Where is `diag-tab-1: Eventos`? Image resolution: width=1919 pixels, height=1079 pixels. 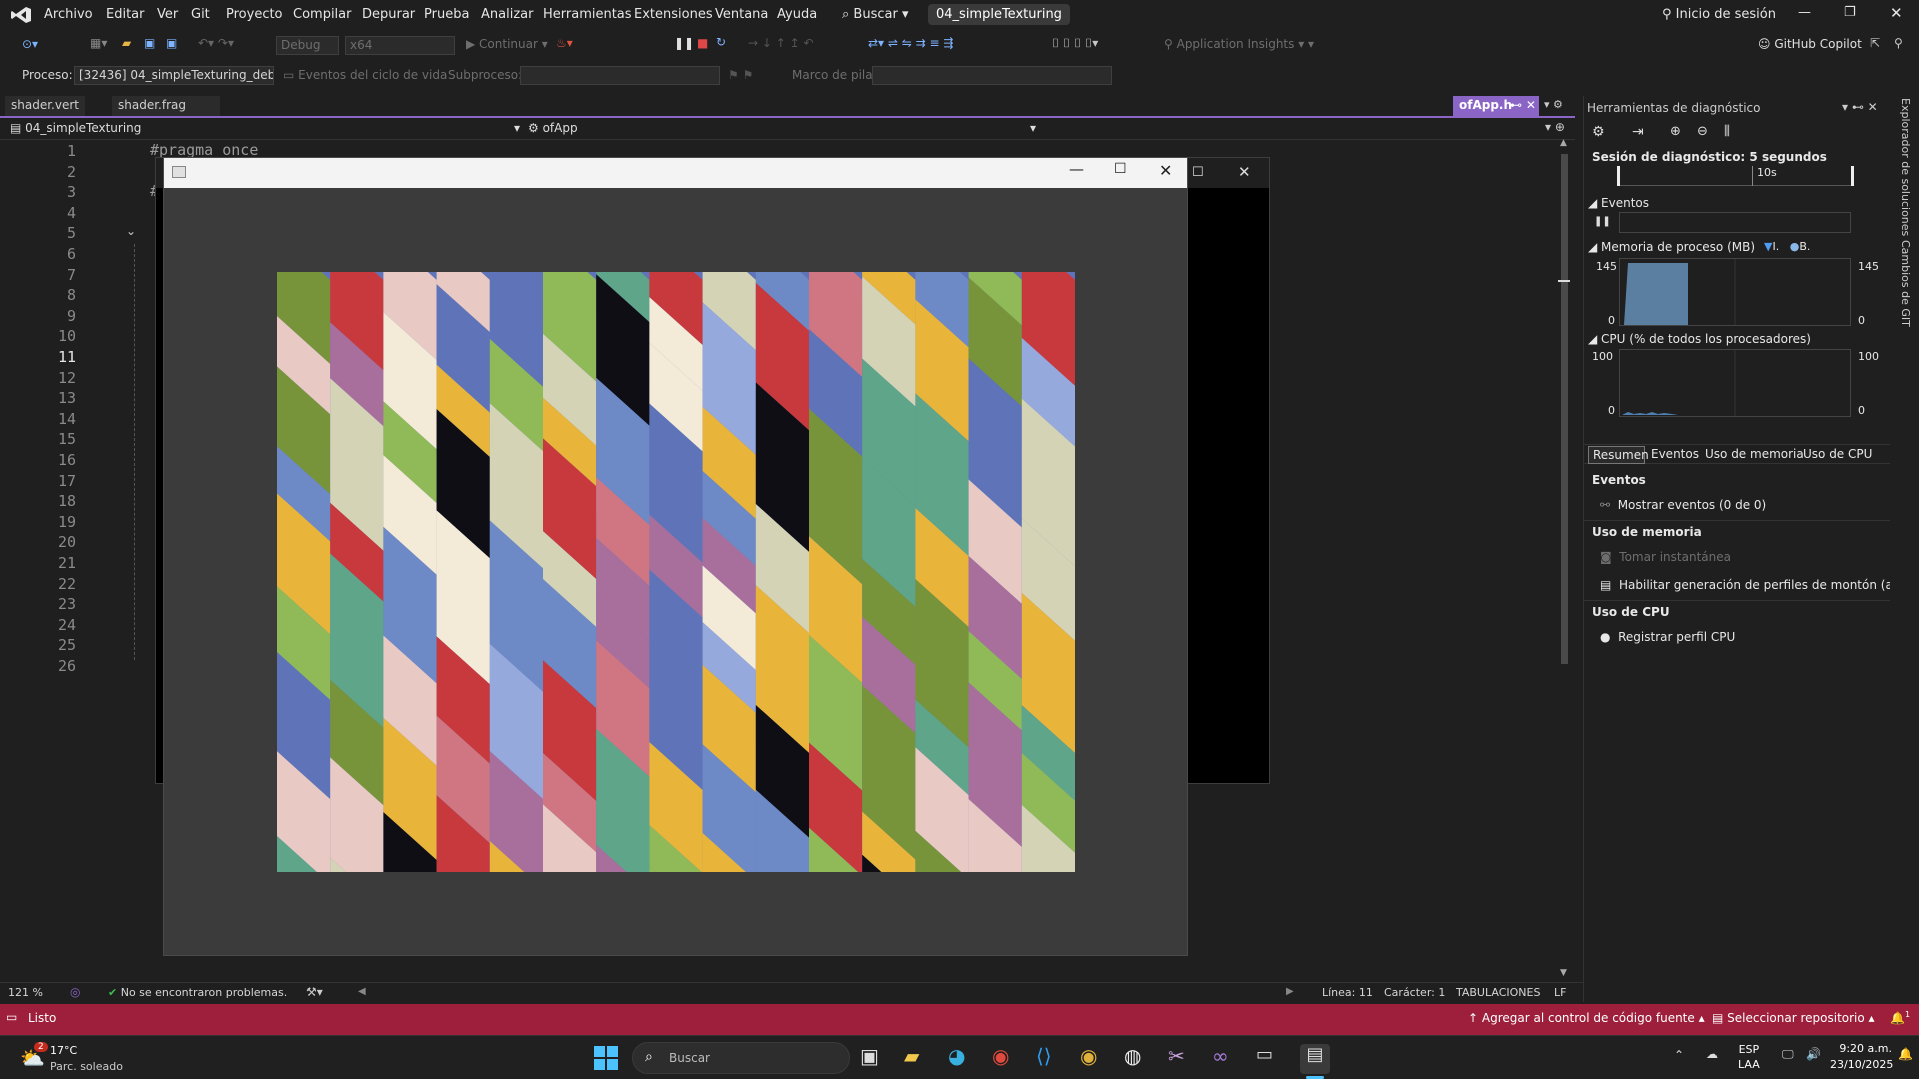 diag-tab-1: Eventos is located at coordinates (1673, 455).